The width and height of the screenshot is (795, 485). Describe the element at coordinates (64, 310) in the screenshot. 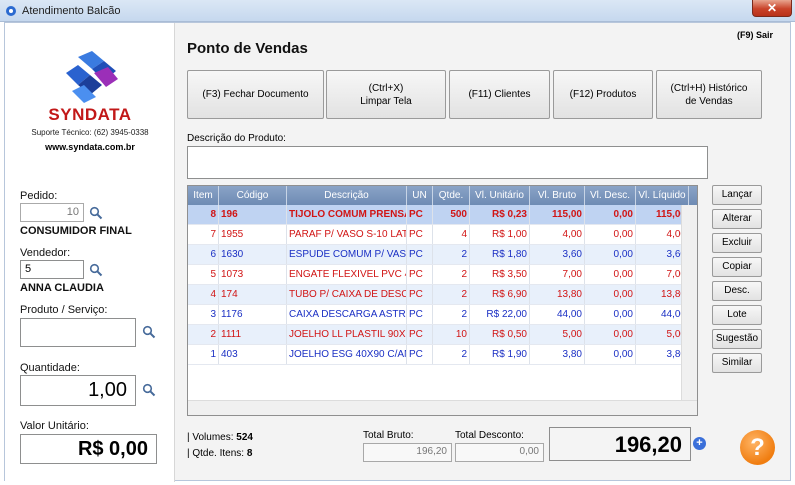

I see `produto-label: Produto / Serviço:` at that location.